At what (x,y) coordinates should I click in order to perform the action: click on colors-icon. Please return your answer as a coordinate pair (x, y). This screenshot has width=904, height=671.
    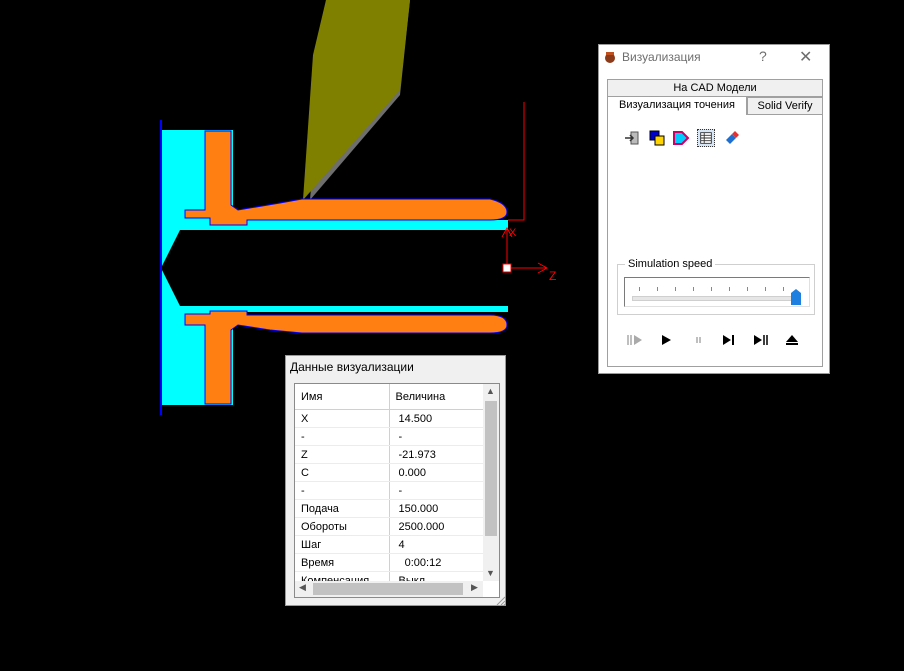
    Looking at the image, I should click on (657, 138).